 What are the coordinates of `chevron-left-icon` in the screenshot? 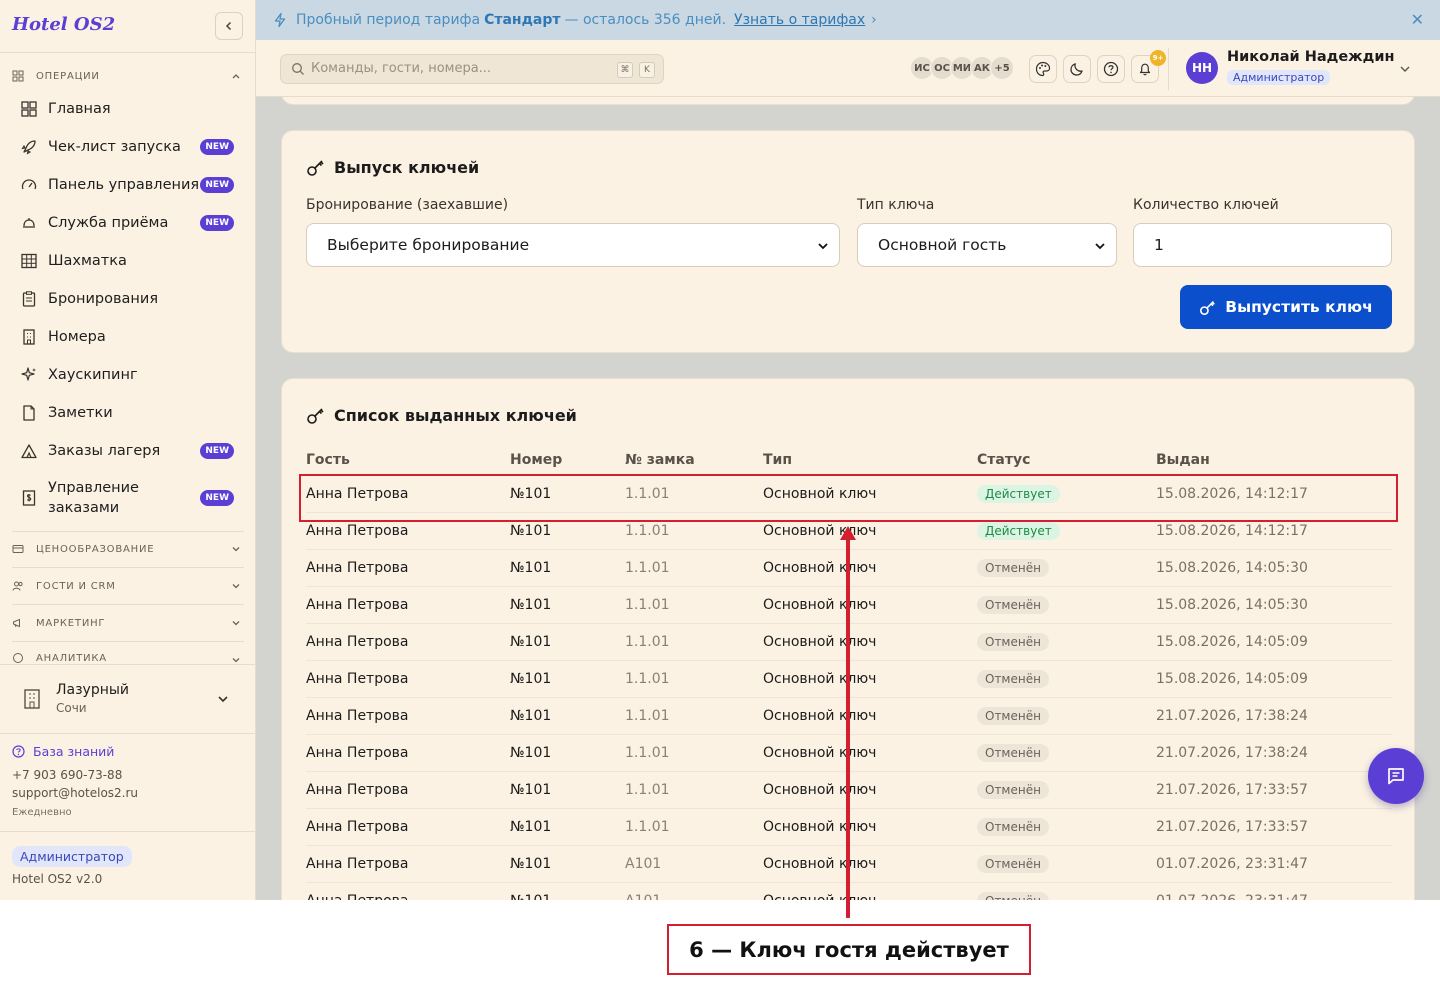 It's located at (228, 26).